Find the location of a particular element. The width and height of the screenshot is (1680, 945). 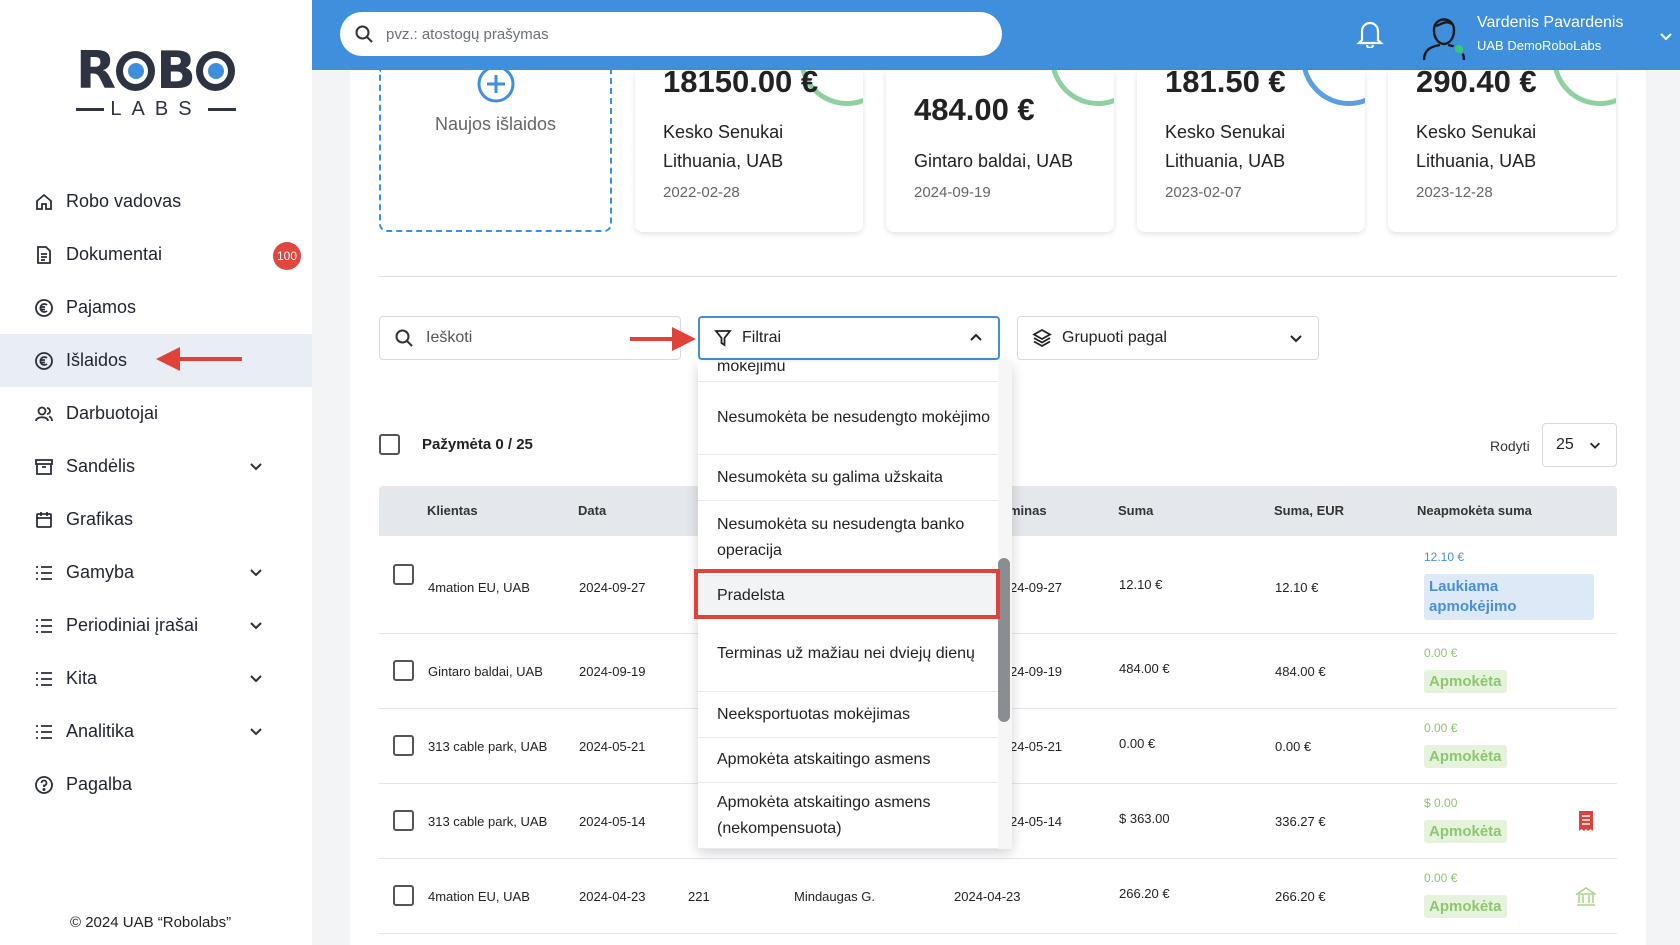

copyright-text: © 2024 UAB “Robolabs” is located at coordinates (151, 922).